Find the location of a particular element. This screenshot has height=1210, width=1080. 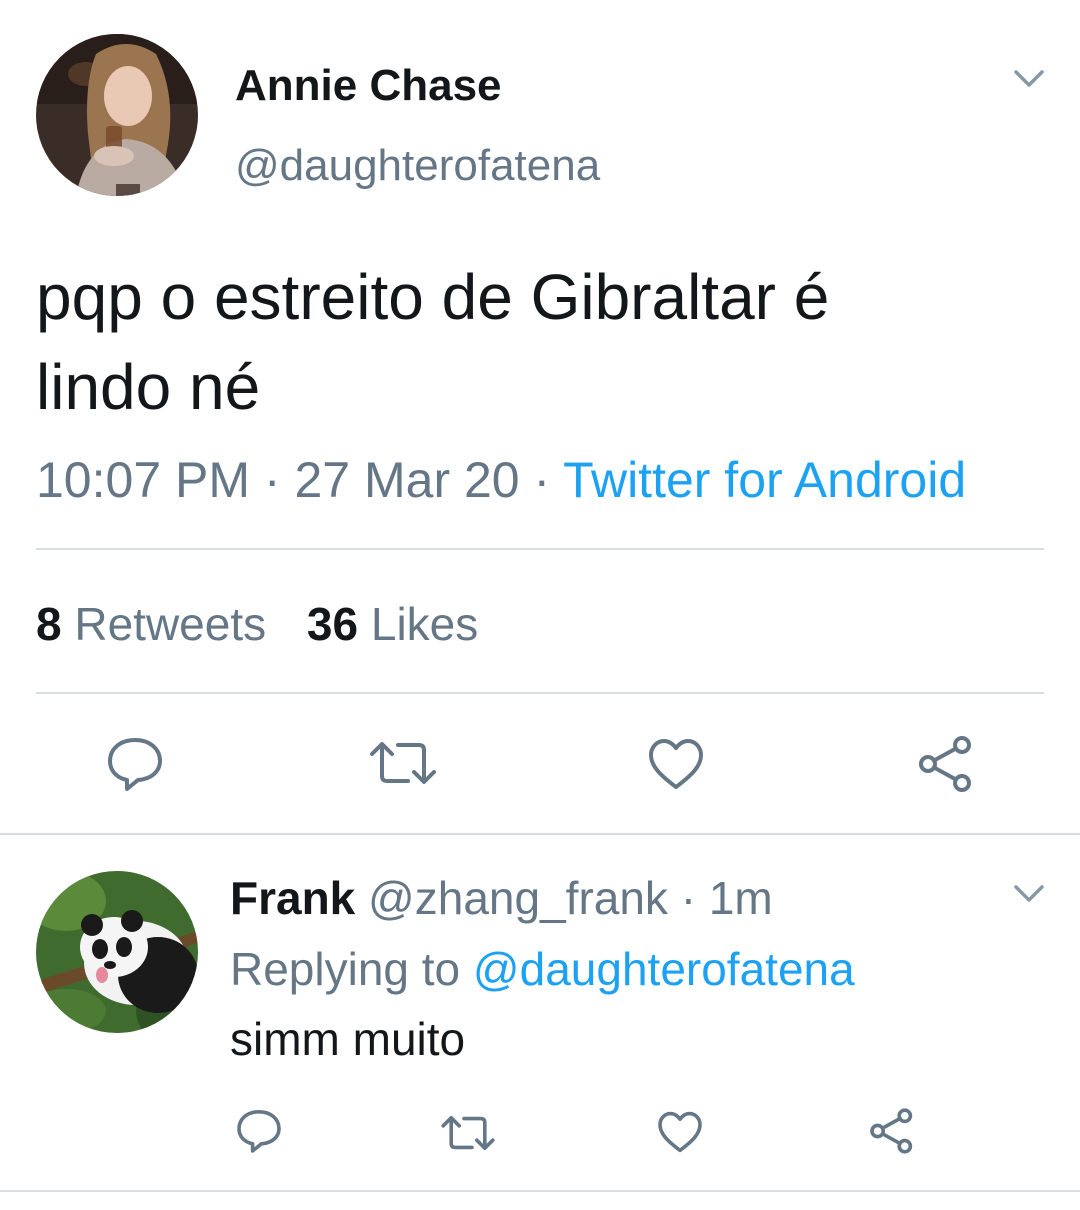

likes-stat: 36 Likes is located at coordinates (392, 624).